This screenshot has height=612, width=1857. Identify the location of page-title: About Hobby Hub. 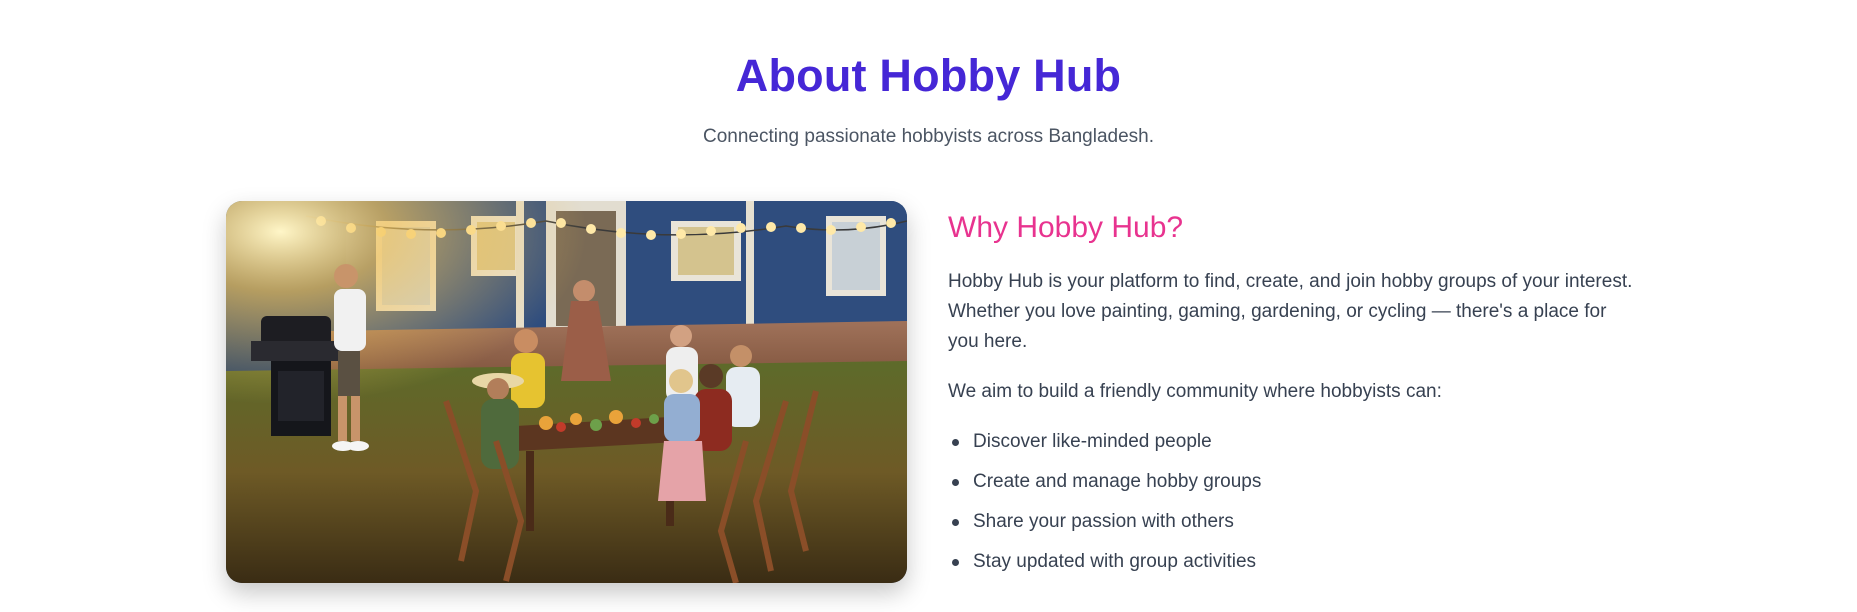
(928, 75).